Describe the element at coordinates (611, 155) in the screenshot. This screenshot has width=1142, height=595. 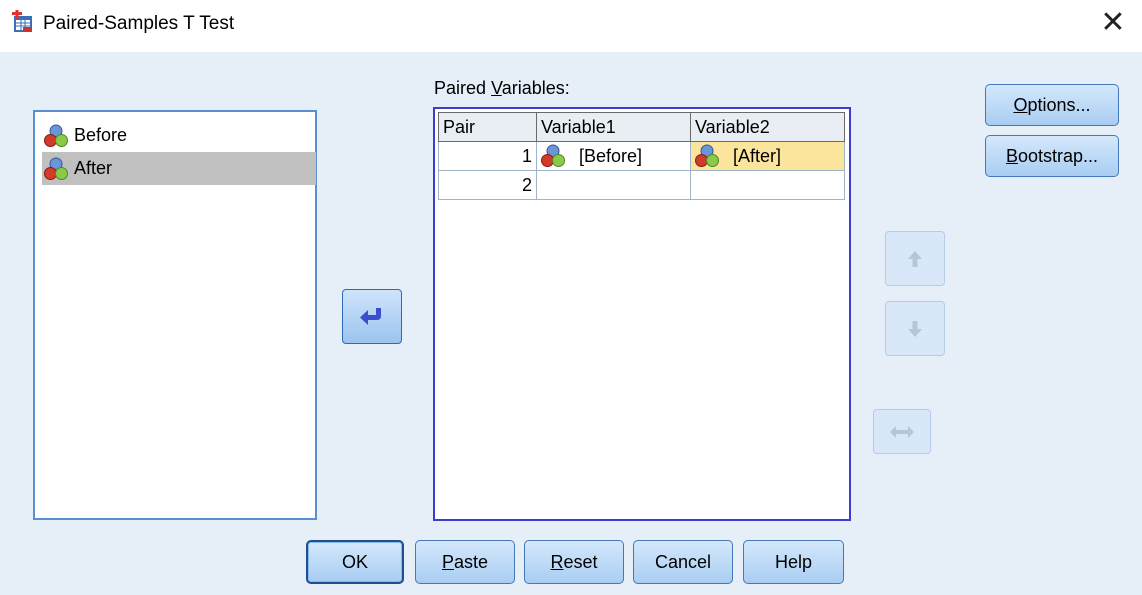
I see `variable1-value: [Before]` at that location.